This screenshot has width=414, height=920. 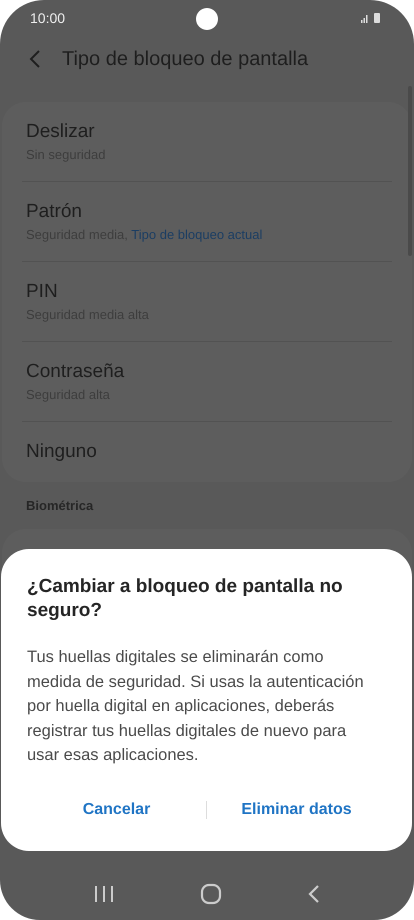 What do you see at coordinates (103, 894) in the screenshot?
I see `recent-apps-icon` at bounding box center [103, 894].